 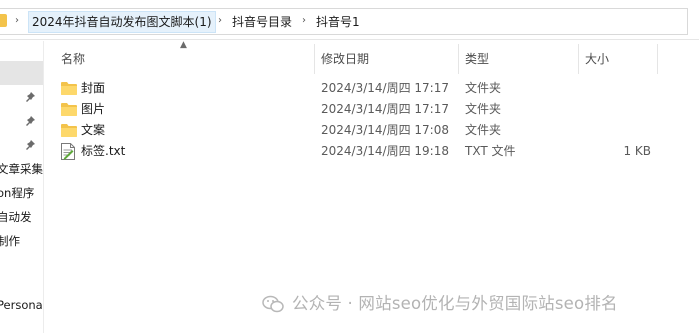 I want to click on nav-item-label: Persona, so click(x=21, y=305).